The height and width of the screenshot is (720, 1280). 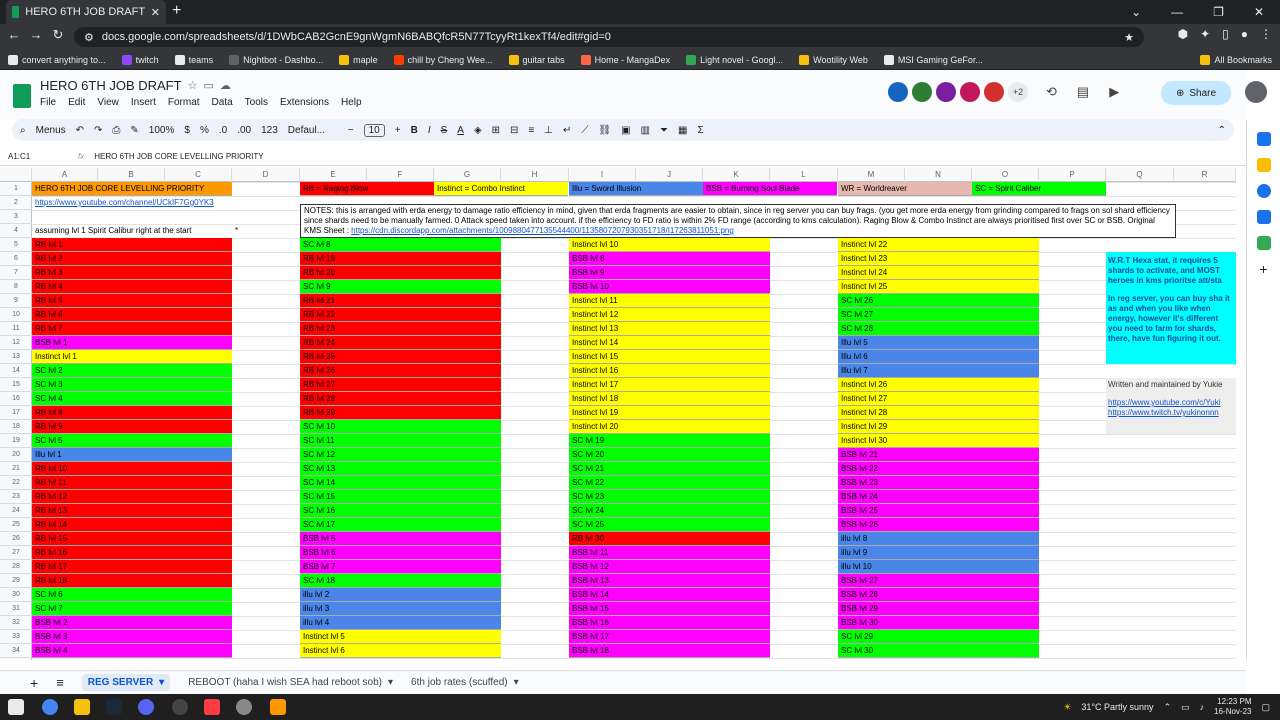 What do you see at coordinates (1264, 269) in the screenshot?
I see `add-addon-icon: +` at bounding box center [1264, 269].